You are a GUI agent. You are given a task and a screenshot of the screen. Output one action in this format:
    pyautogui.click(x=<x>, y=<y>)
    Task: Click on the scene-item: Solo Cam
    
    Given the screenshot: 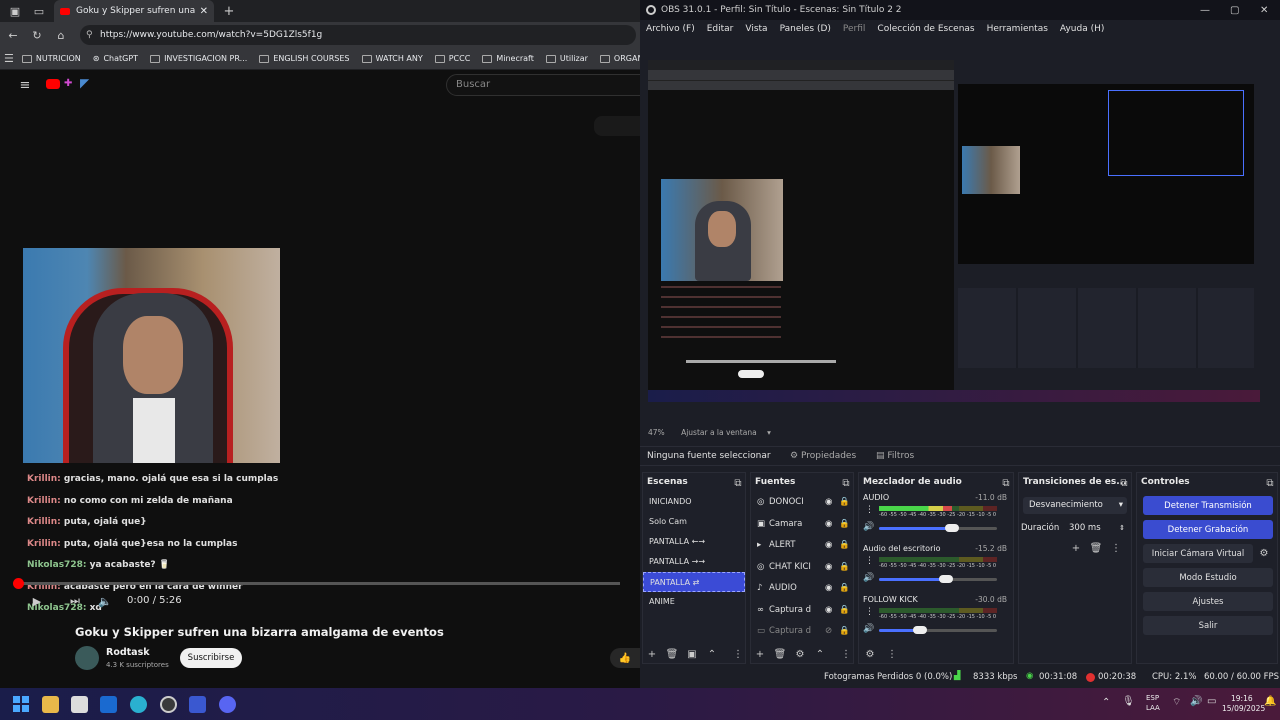 What is the action you would take?
    pyautogui.click(x=694, y=522)
    